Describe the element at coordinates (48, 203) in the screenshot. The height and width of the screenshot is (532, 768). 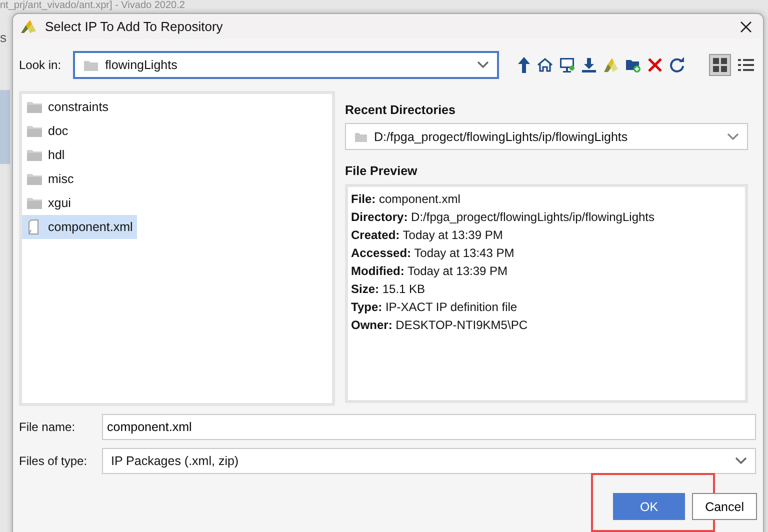
I see `folder-item: xgui` at that location.